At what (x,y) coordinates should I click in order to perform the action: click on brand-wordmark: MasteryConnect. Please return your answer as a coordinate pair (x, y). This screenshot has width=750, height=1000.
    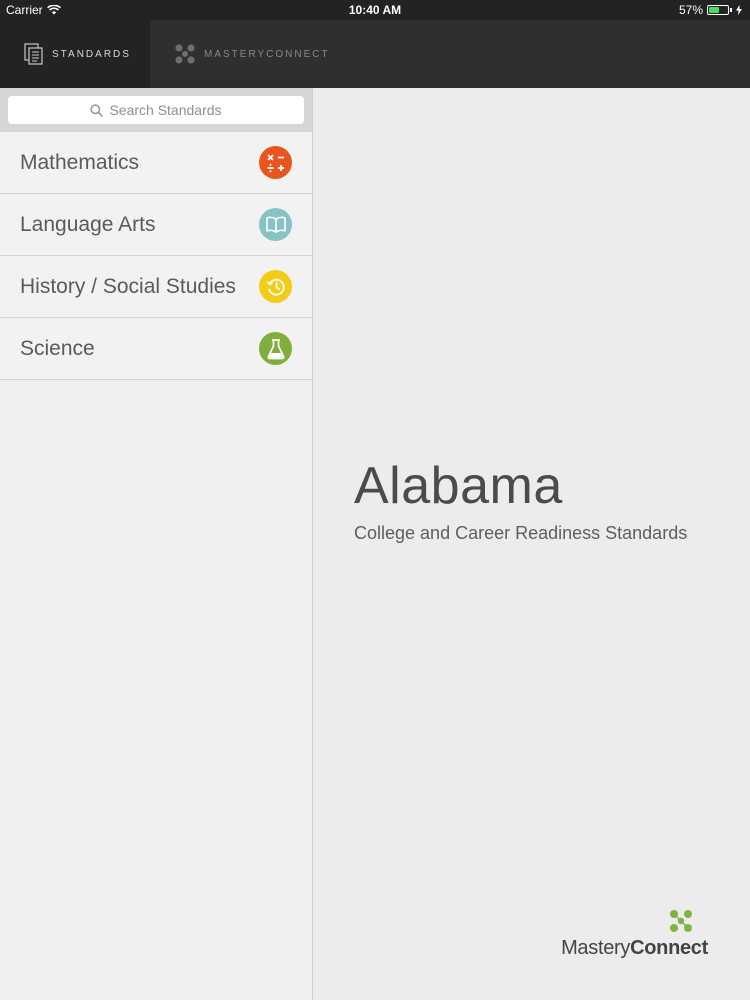
    Looking at the image, I should click on (634, 948).